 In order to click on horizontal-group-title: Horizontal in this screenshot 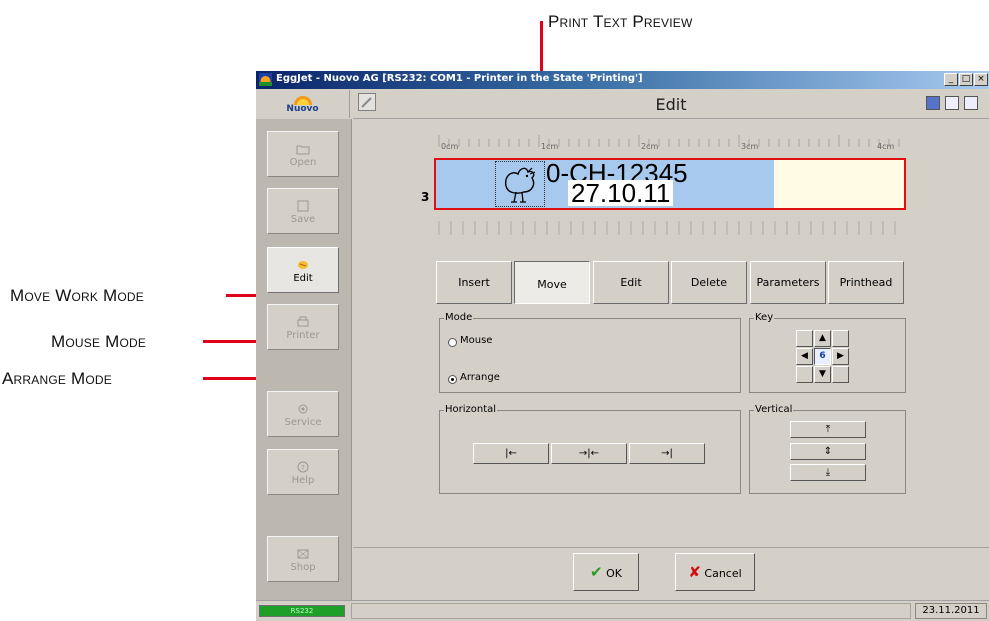, I will do `click(471, 409)`.